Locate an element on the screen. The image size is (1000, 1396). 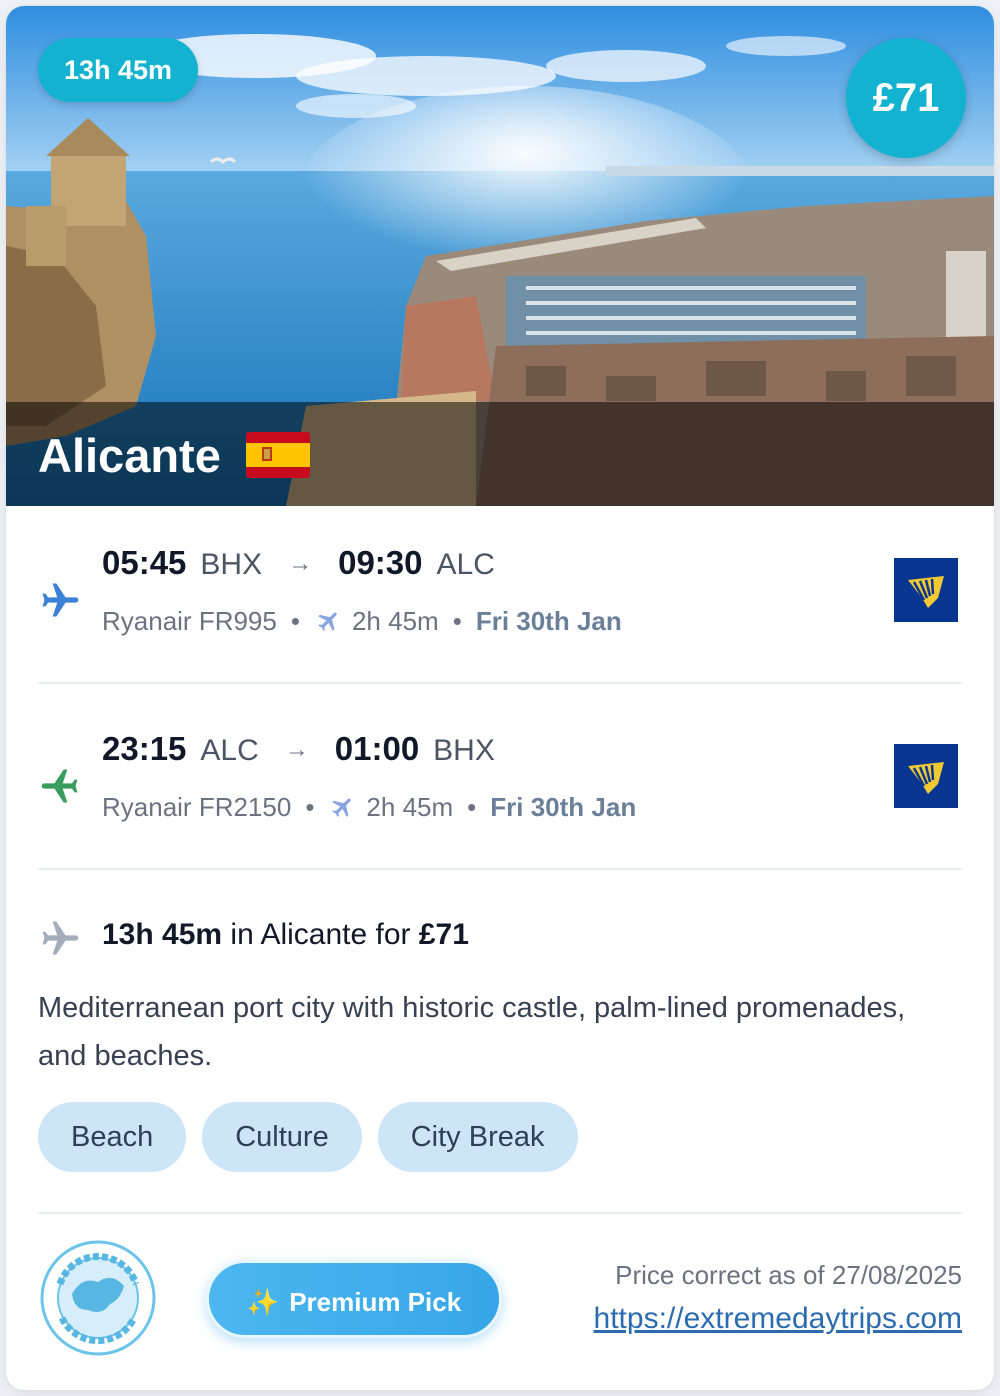
flight-details: Ryanair FR995 • 2h 45m • Fri 30th Jan is located at coordinates (362, 621).